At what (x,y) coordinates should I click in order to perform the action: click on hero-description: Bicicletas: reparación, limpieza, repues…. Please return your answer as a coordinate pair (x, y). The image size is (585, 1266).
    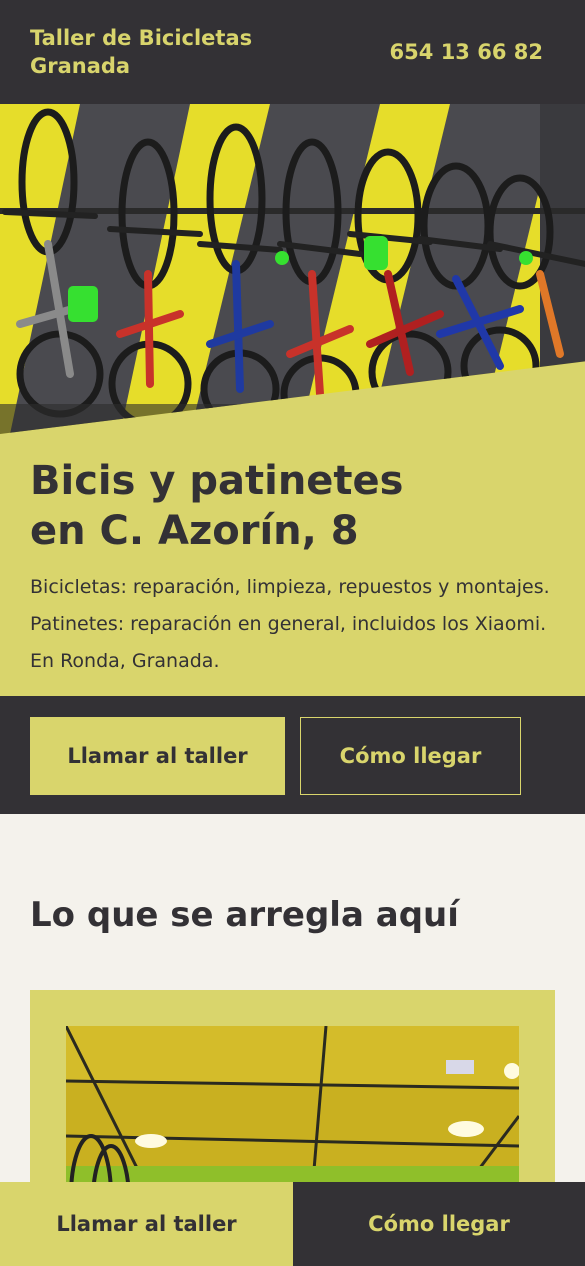
    Looking at the image, I should click on (290, 624).